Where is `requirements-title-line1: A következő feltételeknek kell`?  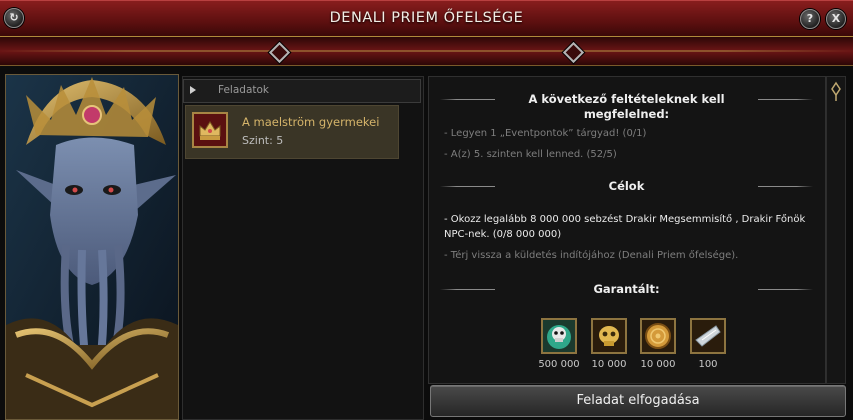
requirements-title-line1: A következő feltételeknek kell is located at coordinates (626, 99).